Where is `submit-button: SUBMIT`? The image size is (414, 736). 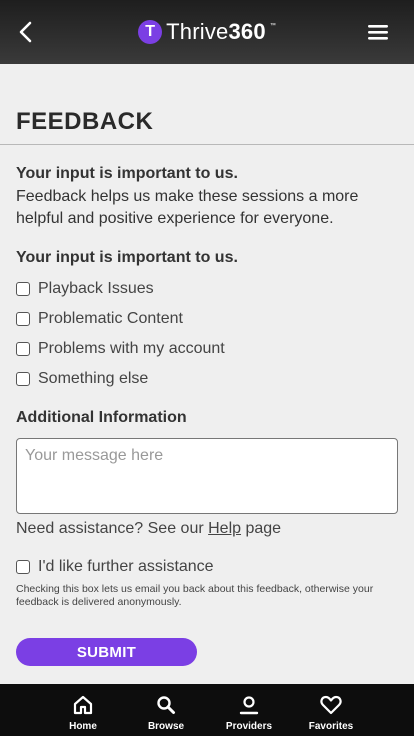
submit-button: SUBMIT is located at coordinates (106, 652).